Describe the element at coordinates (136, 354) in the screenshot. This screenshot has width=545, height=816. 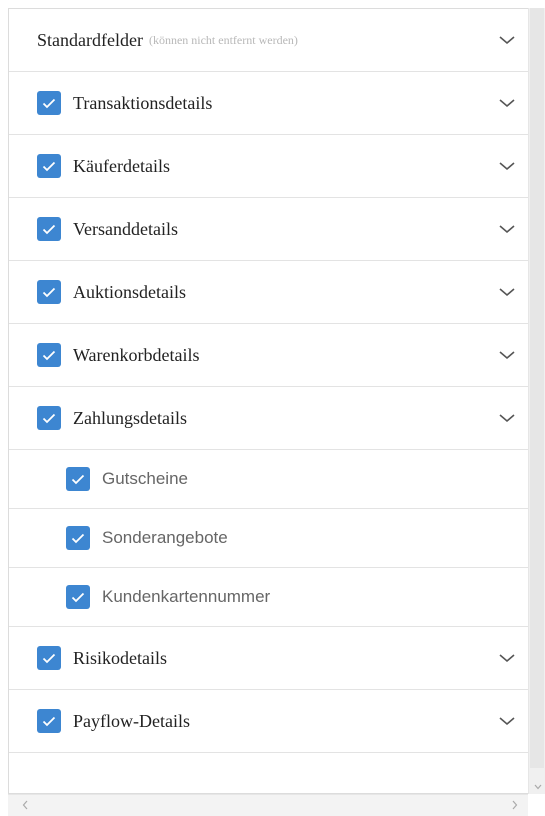
I see `section-label: Warenkorbdetails` at that location.